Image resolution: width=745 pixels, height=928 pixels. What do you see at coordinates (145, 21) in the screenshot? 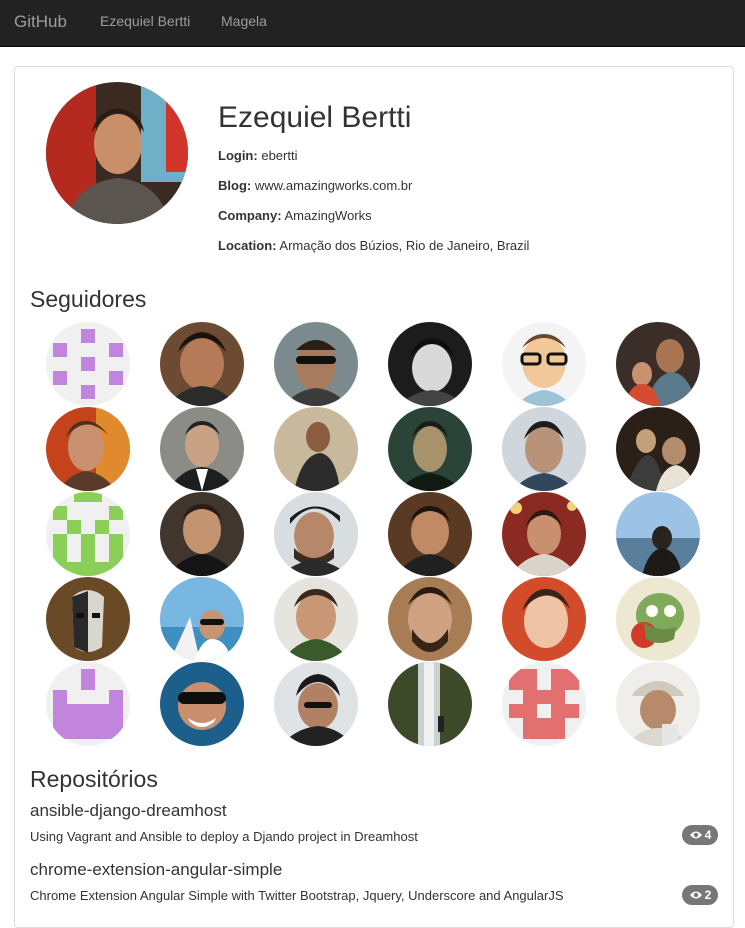
I see `nav-link-ezequiel: Ezequiel Bertti` at bounding box center [145, 21].